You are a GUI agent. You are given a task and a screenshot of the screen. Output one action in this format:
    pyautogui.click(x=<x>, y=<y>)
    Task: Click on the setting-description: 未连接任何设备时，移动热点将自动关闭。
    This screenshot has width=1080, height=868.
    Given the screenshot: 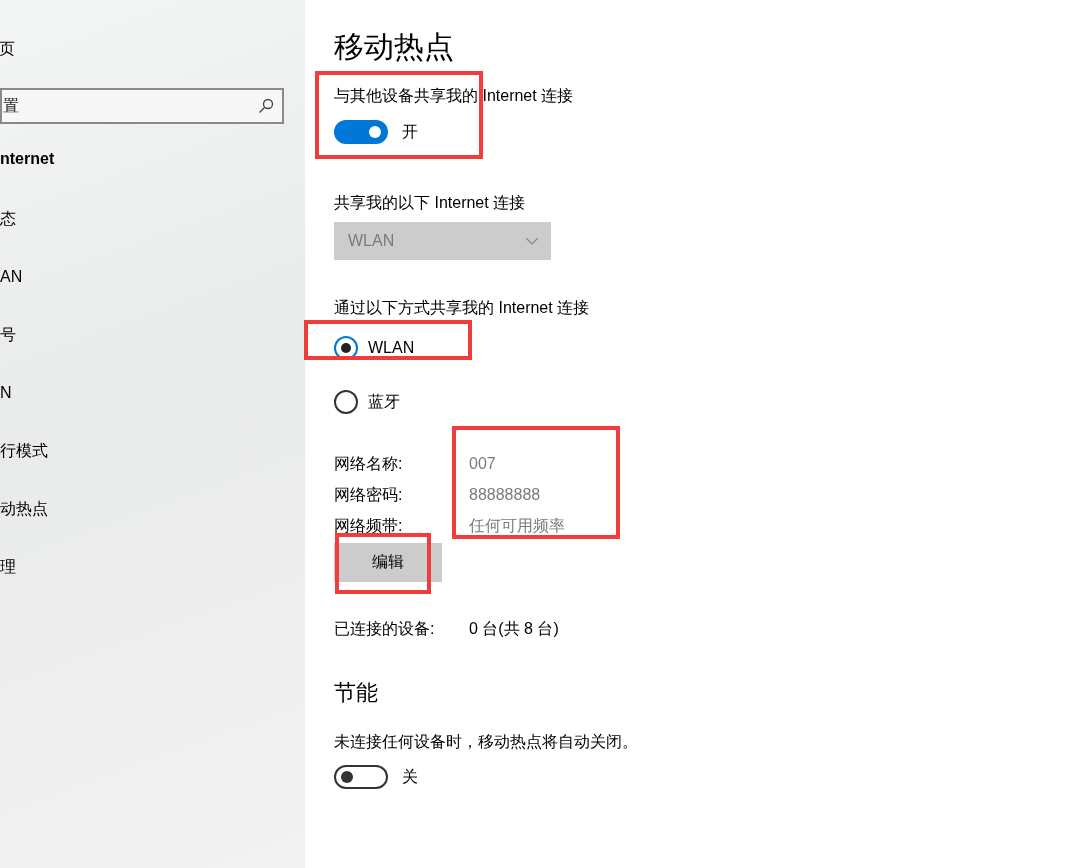 What is the action you would take?
    pyautogui.click(x=486, y=742)
    